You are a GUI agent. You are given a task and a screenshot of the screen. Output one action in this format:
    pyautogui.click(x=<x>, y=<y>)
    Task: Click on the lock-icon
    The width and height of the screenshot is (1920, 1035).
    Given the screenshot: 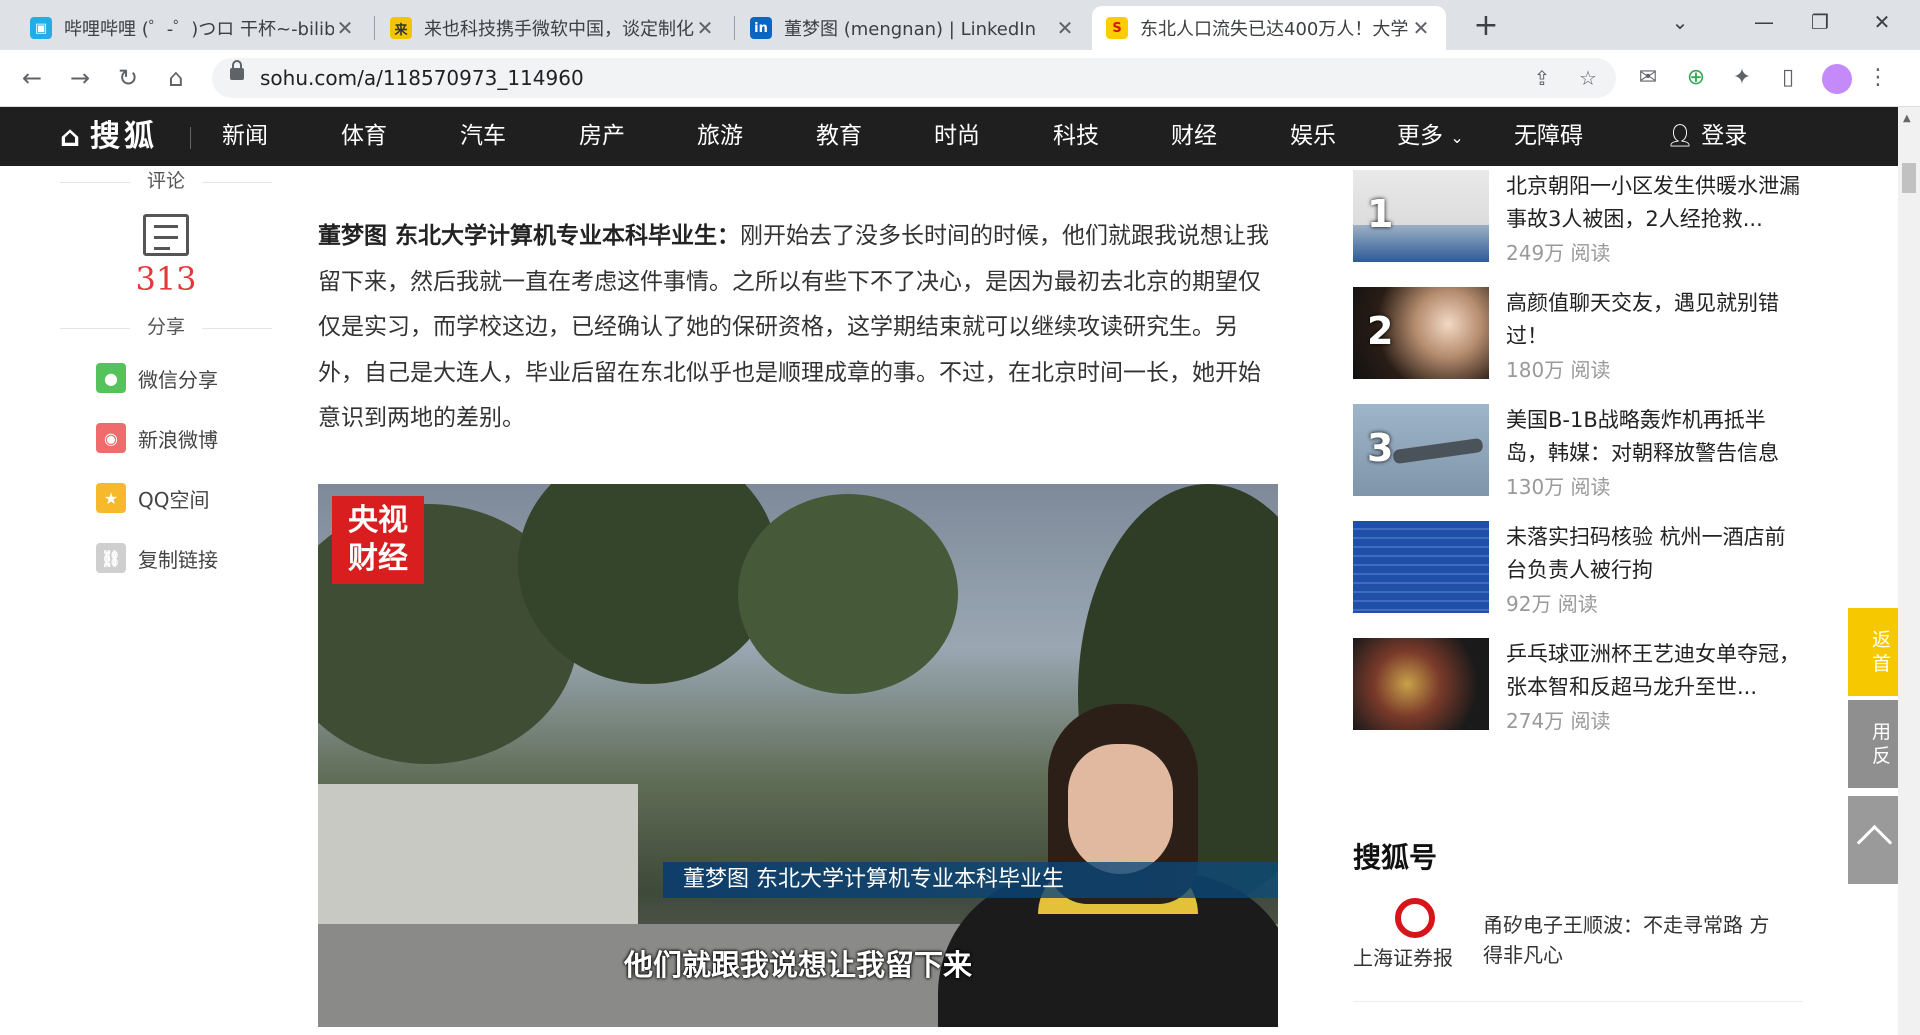 What is the action you would take?
    pyautogui.click(x=237, y=70)
    